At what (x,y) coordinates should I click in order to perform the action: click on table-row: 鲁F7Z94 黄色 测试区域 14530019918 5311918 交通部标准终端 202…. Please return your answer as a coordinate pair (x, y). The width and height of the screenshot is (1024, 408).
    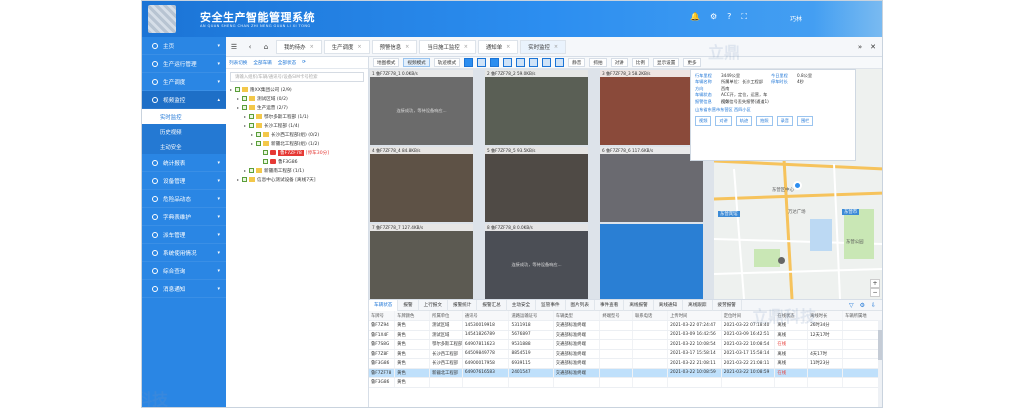
    Looking at the image, I should click on (625, 325).